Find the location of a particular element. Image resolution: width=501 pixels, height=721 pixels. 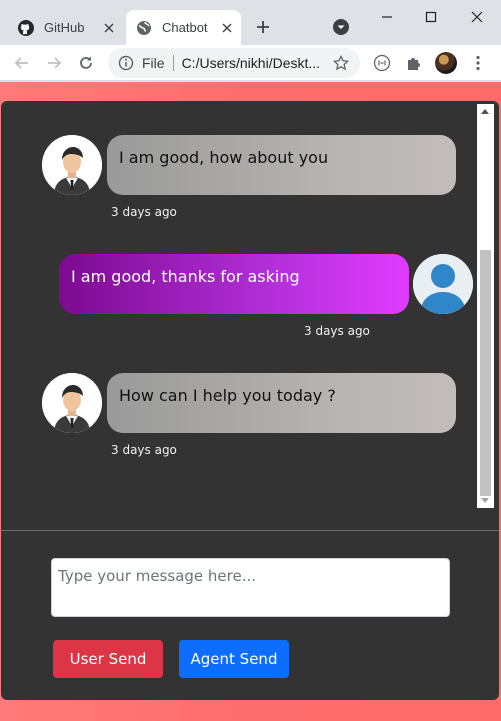

agent-message-bubble: I am good, how about you is located at coordinates (281, 165).